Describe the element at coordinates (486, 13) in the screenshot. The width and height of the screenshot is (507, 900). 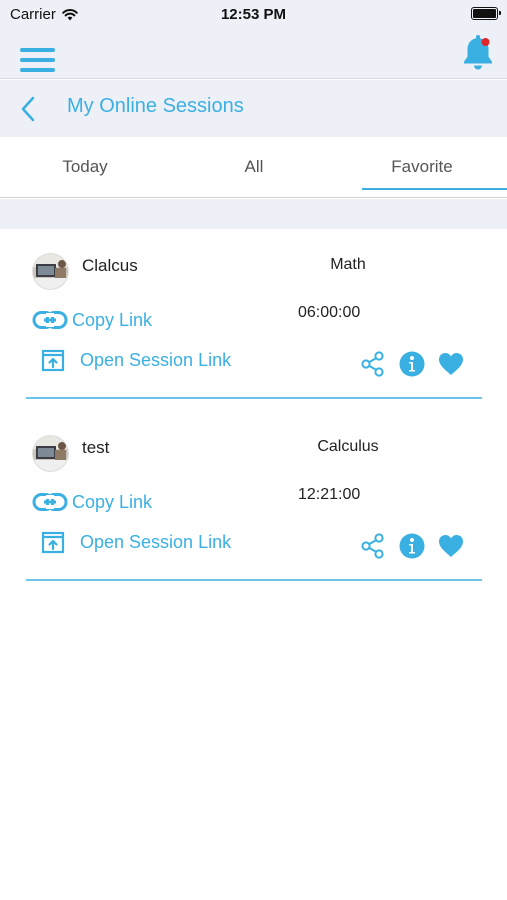
I see `battery-icon` at that location.